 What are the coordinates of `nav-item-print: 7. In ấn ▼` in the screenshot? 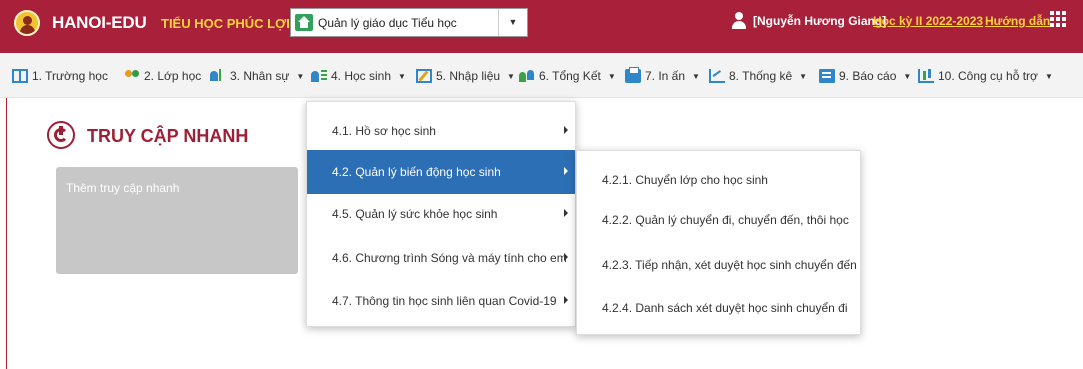 It's located at (662, 76).